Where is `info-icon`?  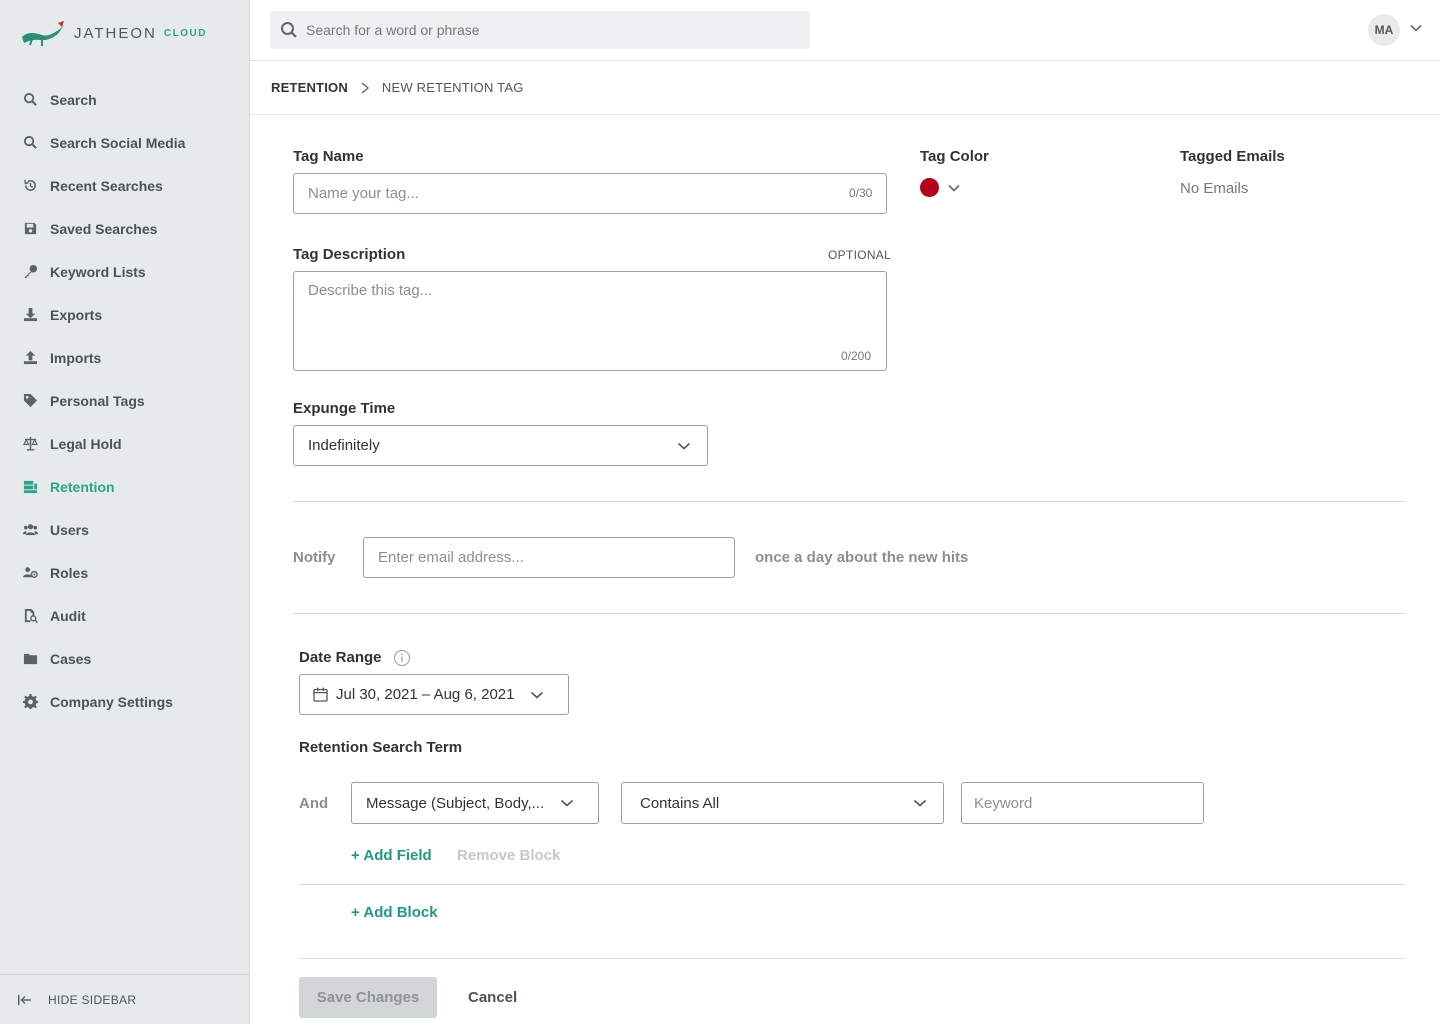 info-icon is located at coordinates (402, 658).